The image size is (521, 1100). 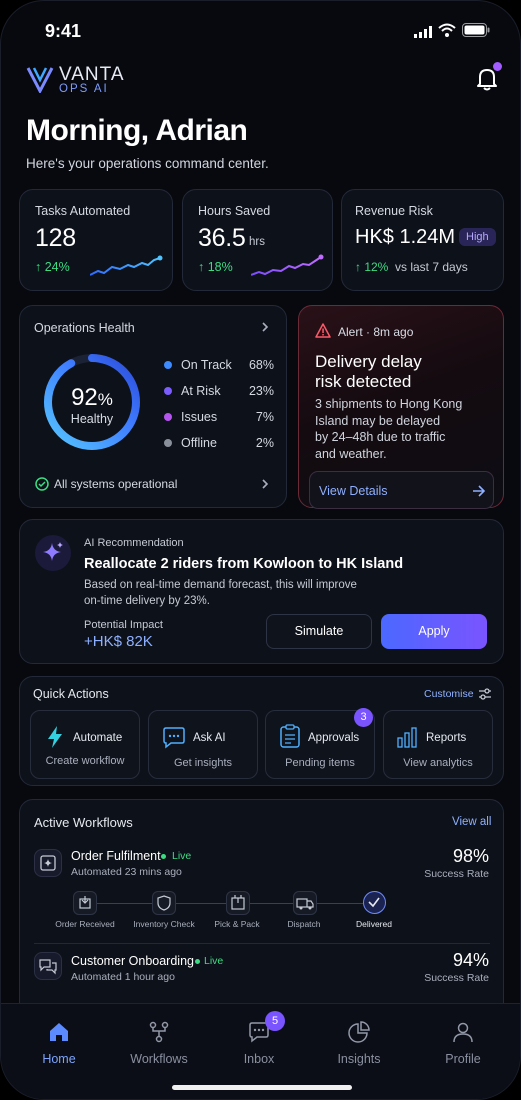 What do you see at coordinates (219, 417) in the screenshot?
I see `legend-item: Issues 7%` at bounding box center [219, 417].